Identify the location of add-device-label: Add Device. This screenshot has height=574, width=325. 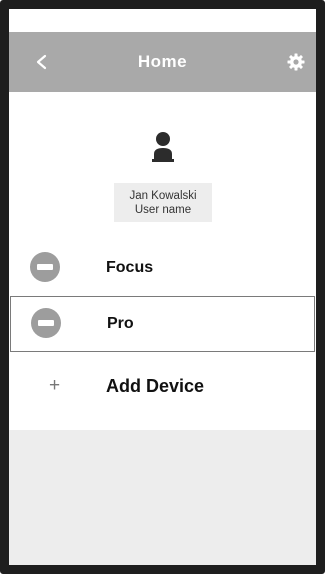
(155, 386).